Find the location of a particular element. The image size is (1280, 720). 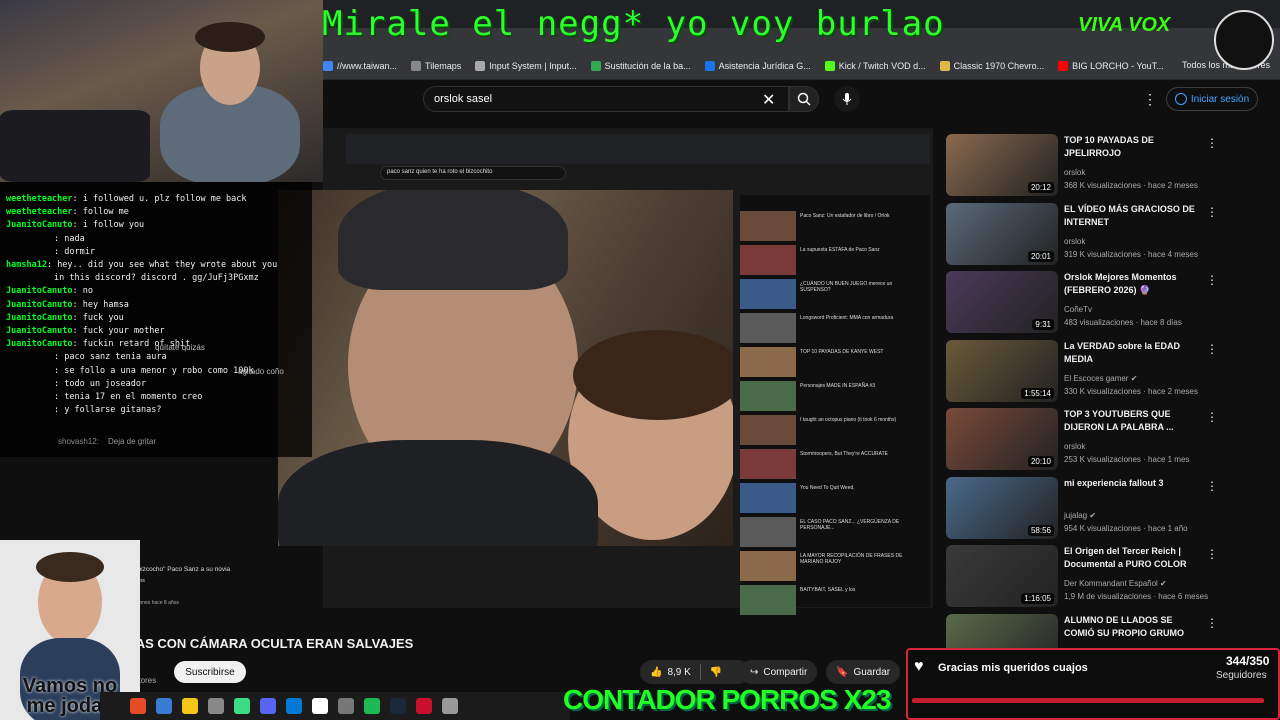

chat-username: hamsha12 is located at coordinates (26, 265).